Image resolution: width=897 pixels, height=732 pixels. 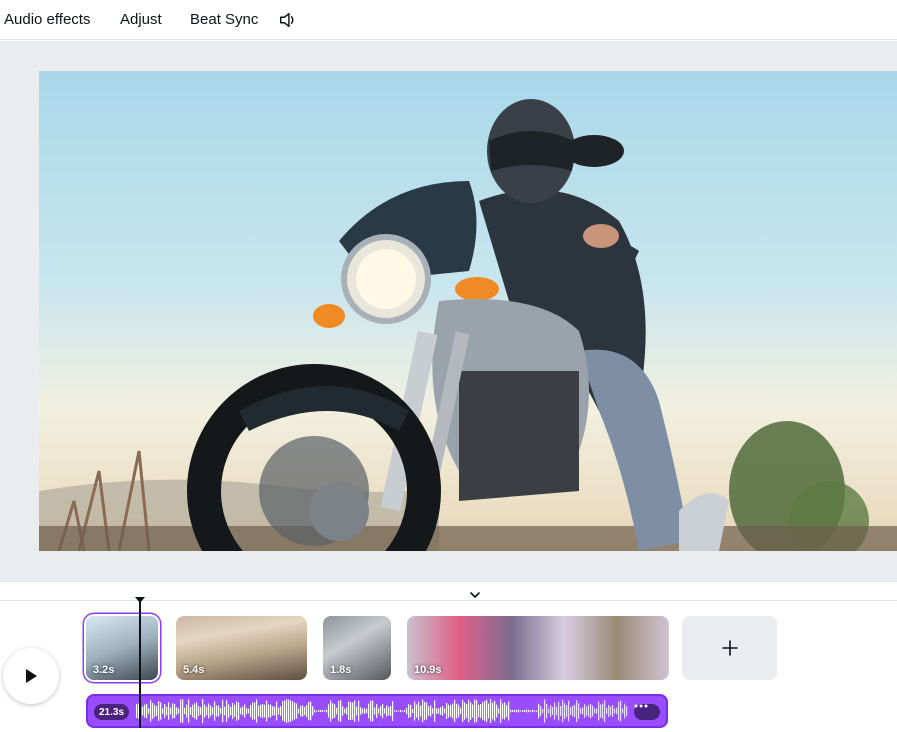 What do you see at coordinates (647, 712) in the screenshot?
I see `audio-more-button` at bounding box center [647, 712].